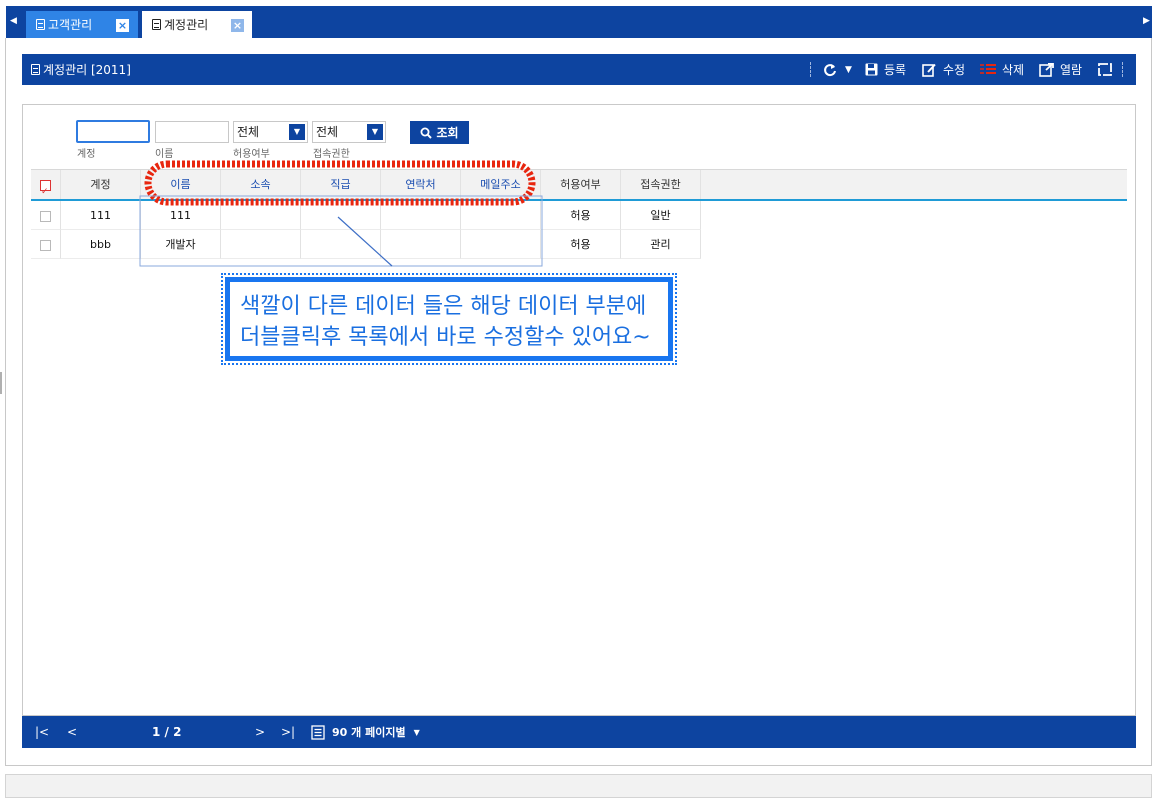 This screenshot has height=802, width=1158. I want to click on last-page-icon: >|, so click(288, 732).